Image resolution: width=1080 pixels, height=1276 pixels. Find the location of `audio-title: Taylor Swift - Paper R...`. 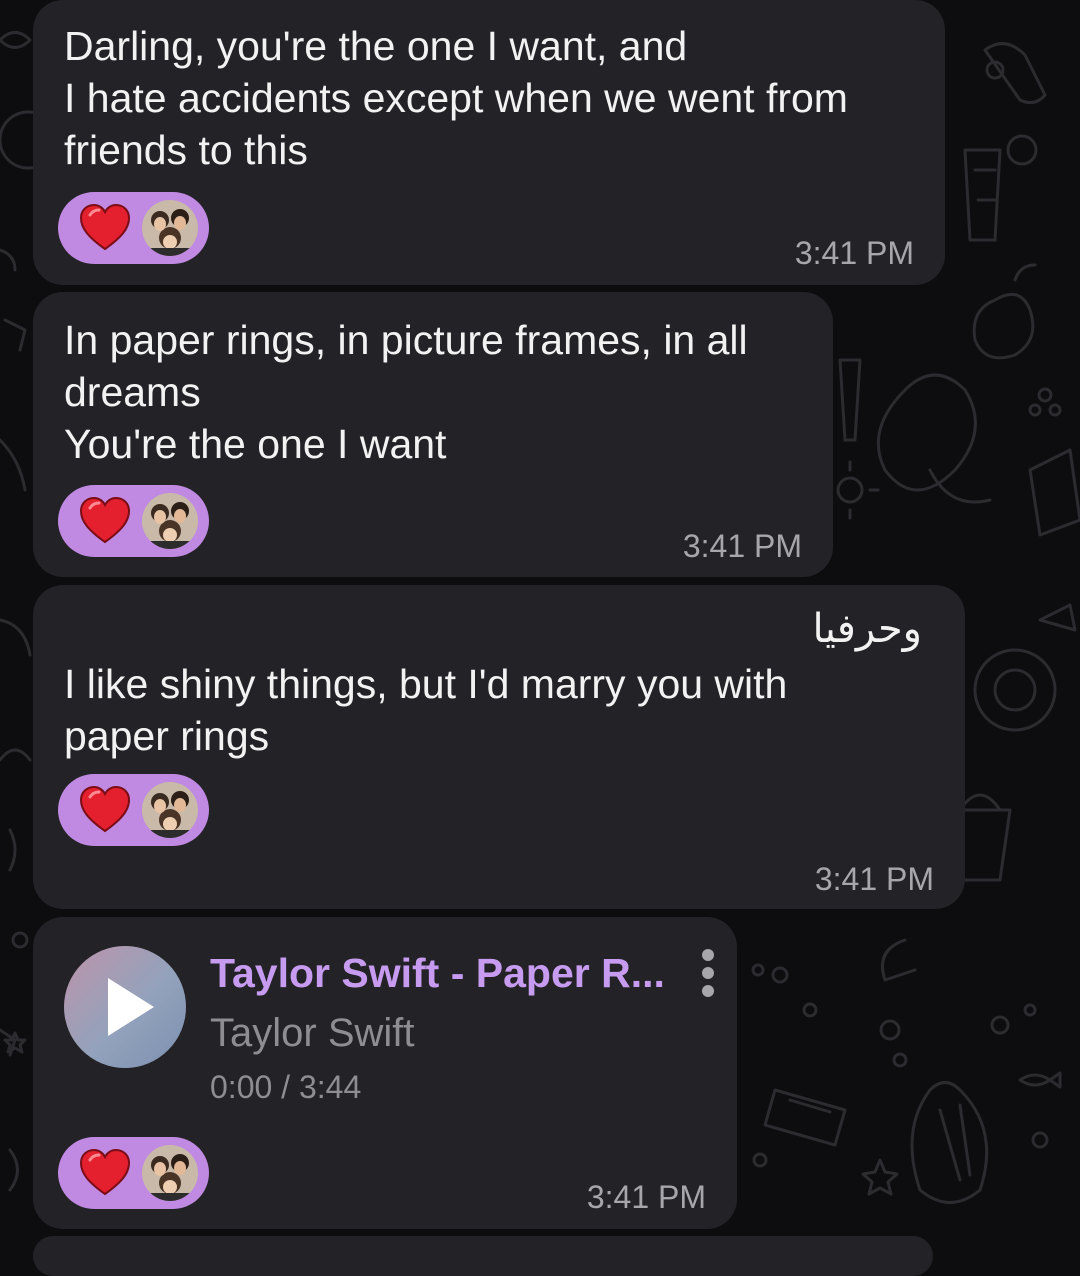

audio-title: Taylor Swift - Paper R... is located at coordinates (437, 973).